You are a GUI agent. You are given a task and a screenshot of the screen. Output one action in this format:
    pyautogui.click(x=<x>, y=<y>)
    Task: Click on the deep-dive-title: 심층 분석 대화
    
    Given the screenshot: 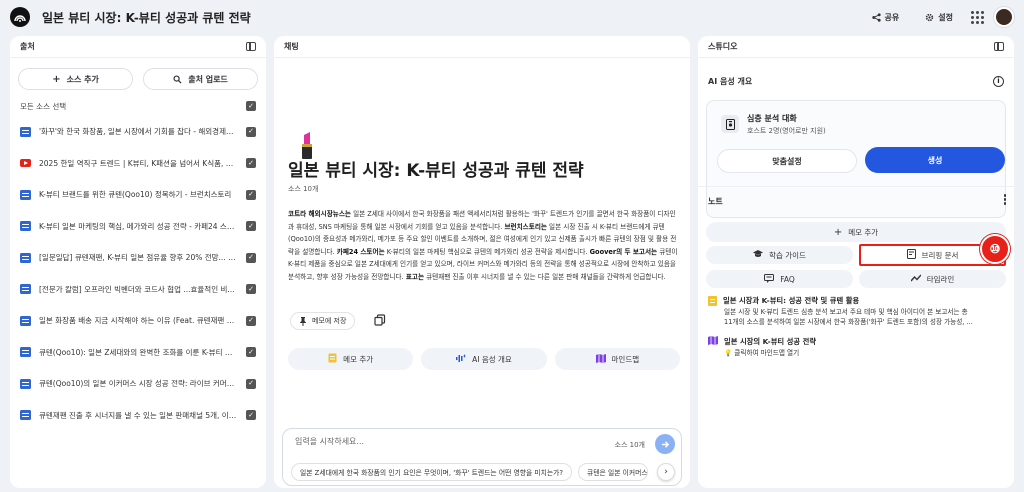 What is the action you would take?
    pyautogui.click(x=772, y=118)
    